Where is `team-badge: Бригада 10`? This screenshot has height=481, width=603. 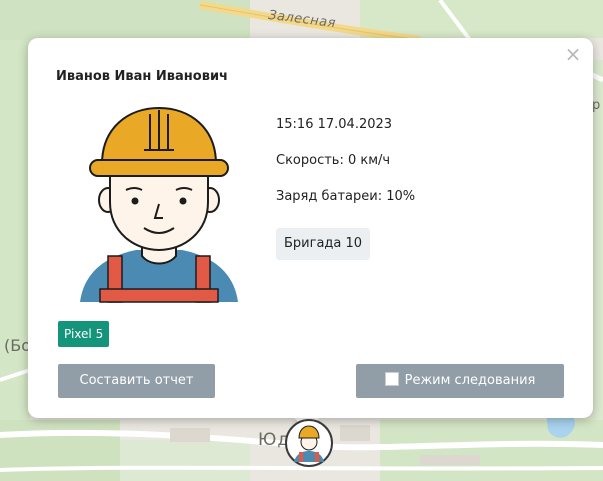
team-badge: Бригада 10 is located at coordinates (323, 244).